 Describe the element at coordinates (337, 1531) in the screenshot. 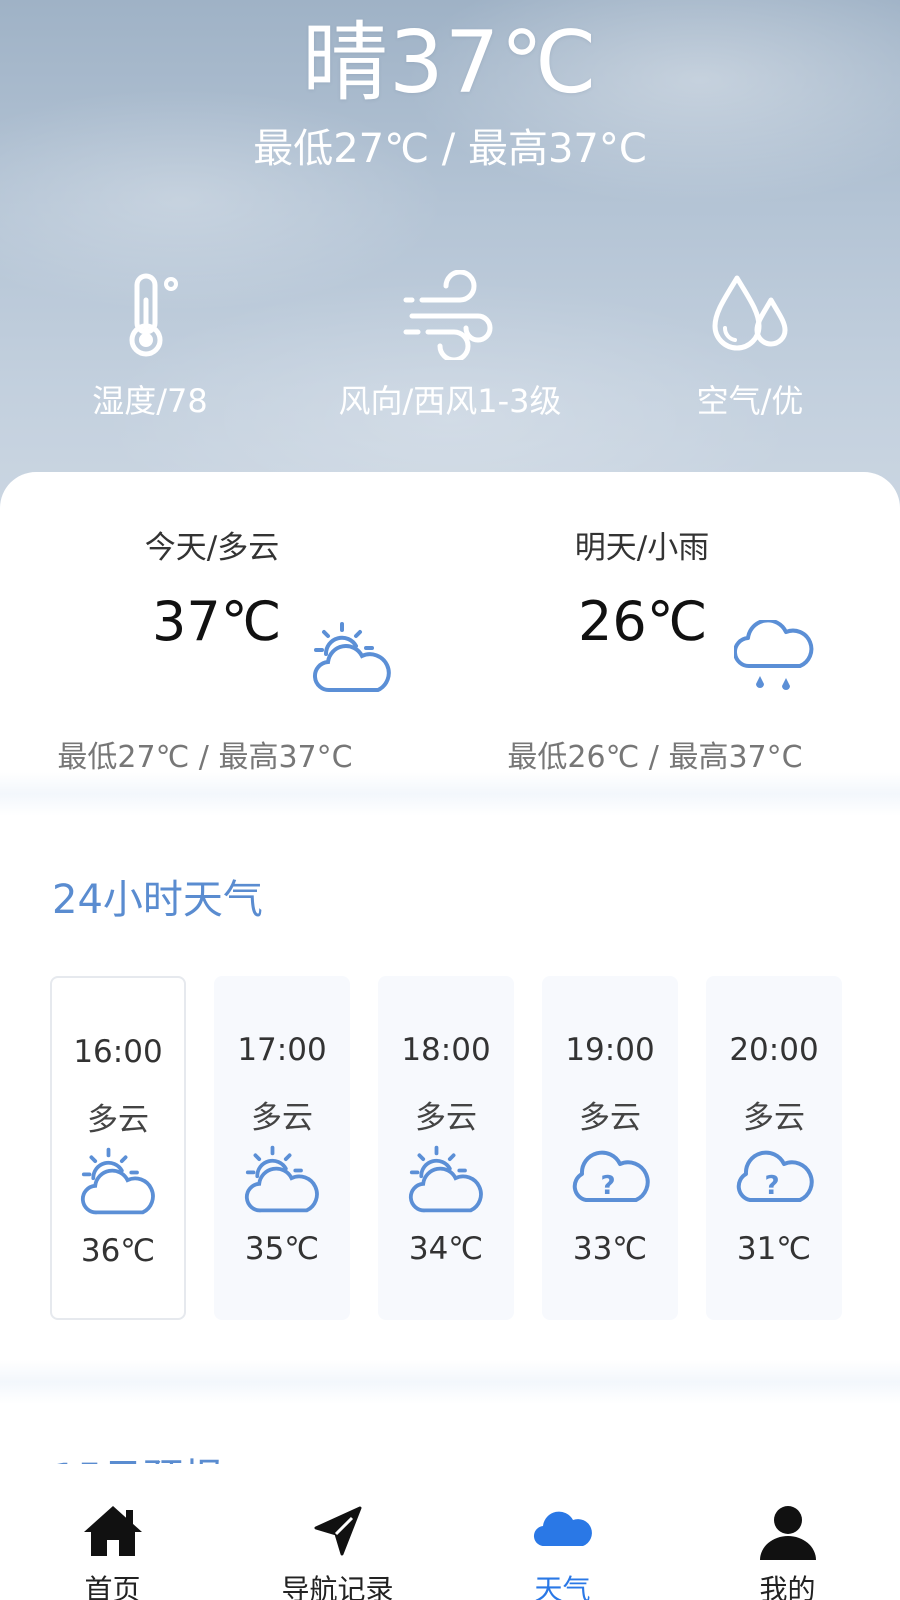

I see `navigation-arrow-icon` at that location.